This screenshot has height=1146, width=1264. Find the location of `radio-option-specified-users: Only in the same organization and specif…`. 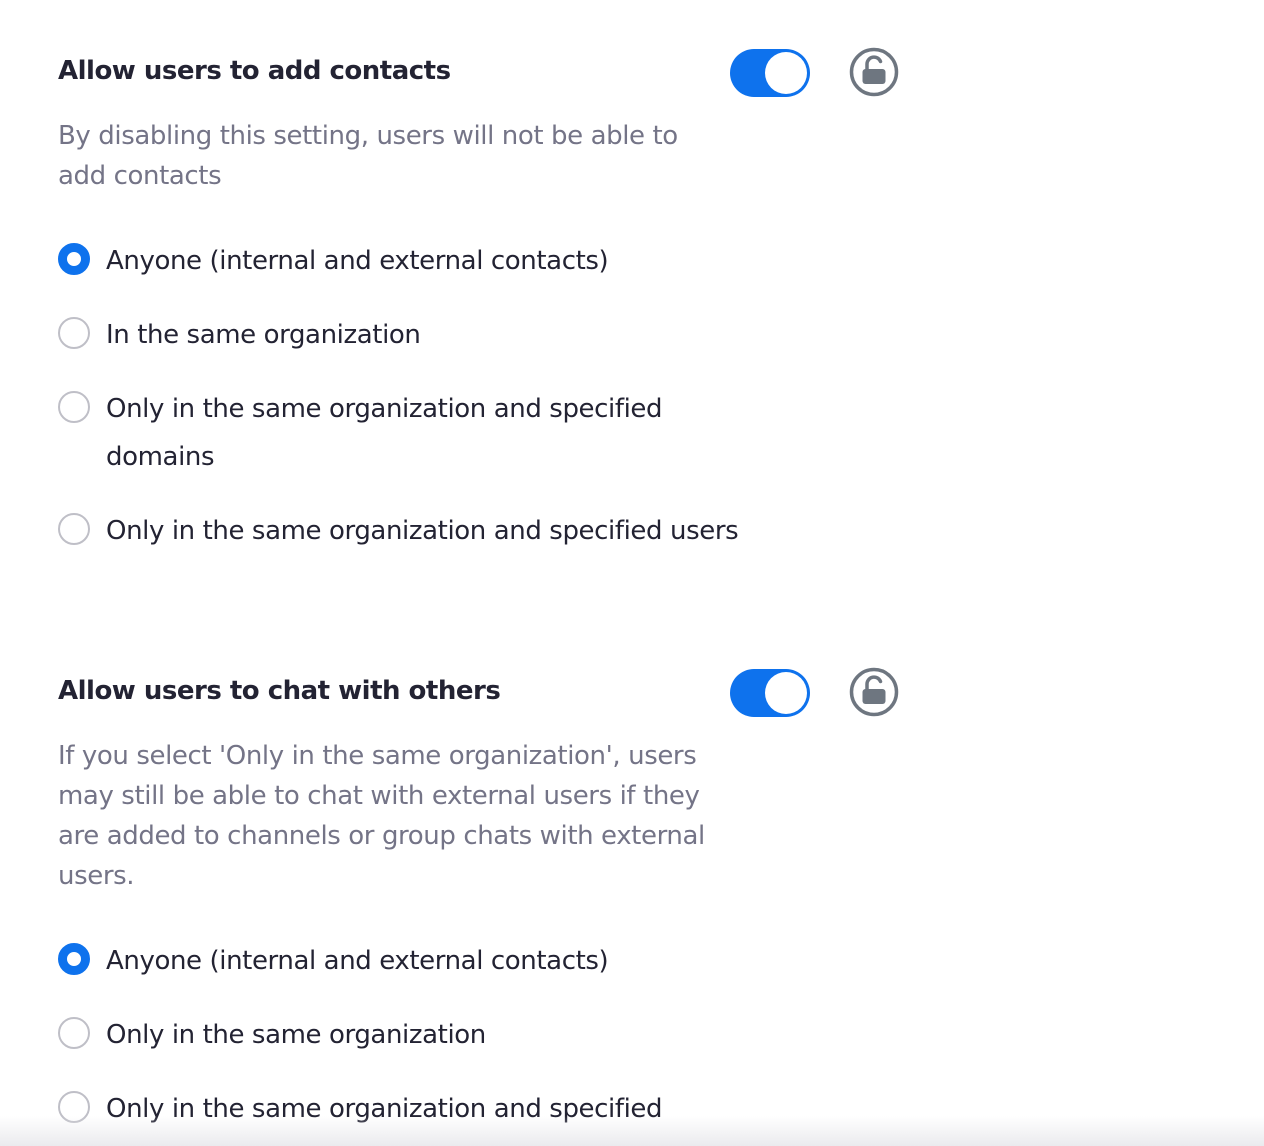

radio-option-specified-users: Only in the same organization and specif… is located at coordinates (408, 533).